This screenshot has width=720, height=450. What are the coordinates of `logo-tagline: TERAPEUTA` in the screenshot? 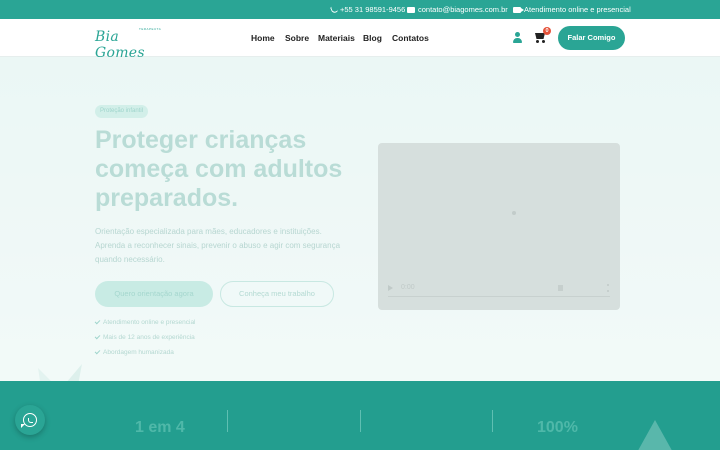 It's located at (150, 29).